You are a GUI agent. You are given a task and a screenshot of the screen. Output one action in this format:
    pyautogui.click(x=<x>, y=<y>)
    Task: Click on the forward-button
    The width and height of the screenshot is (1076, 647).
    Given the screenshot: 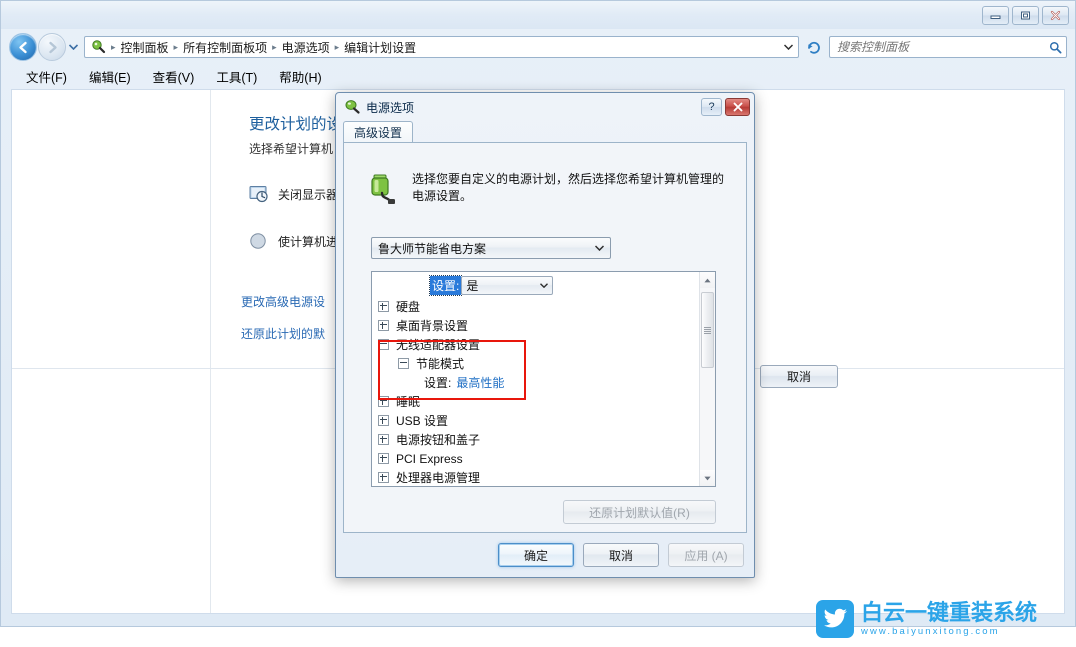 What is the action you would take?
    pyautogui.click(x=52, y=47)
    